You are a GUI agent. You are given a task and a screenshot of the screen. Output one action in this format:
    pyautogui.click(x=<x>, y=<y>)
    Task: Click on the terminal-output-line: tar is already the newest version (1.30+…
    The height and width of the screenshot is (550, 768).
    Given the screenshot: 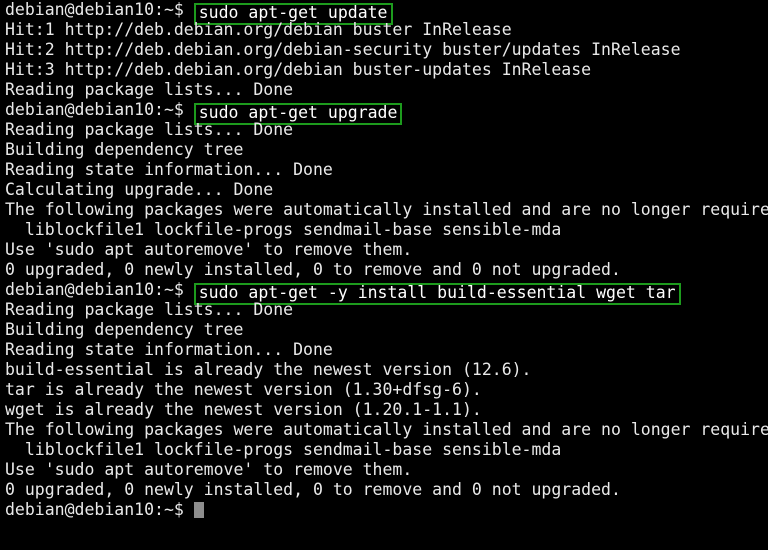 What is the action you would take?
    pyautogui.click(x=386, y=390)
    